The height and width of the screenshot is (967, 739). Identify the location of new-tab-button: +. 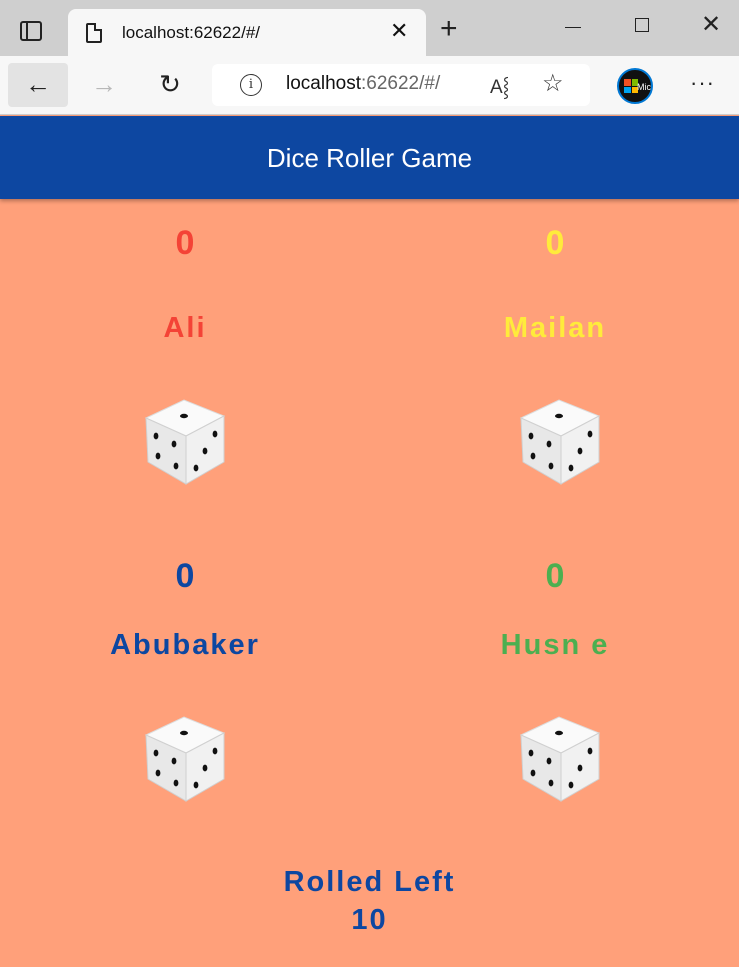
(449, 29).